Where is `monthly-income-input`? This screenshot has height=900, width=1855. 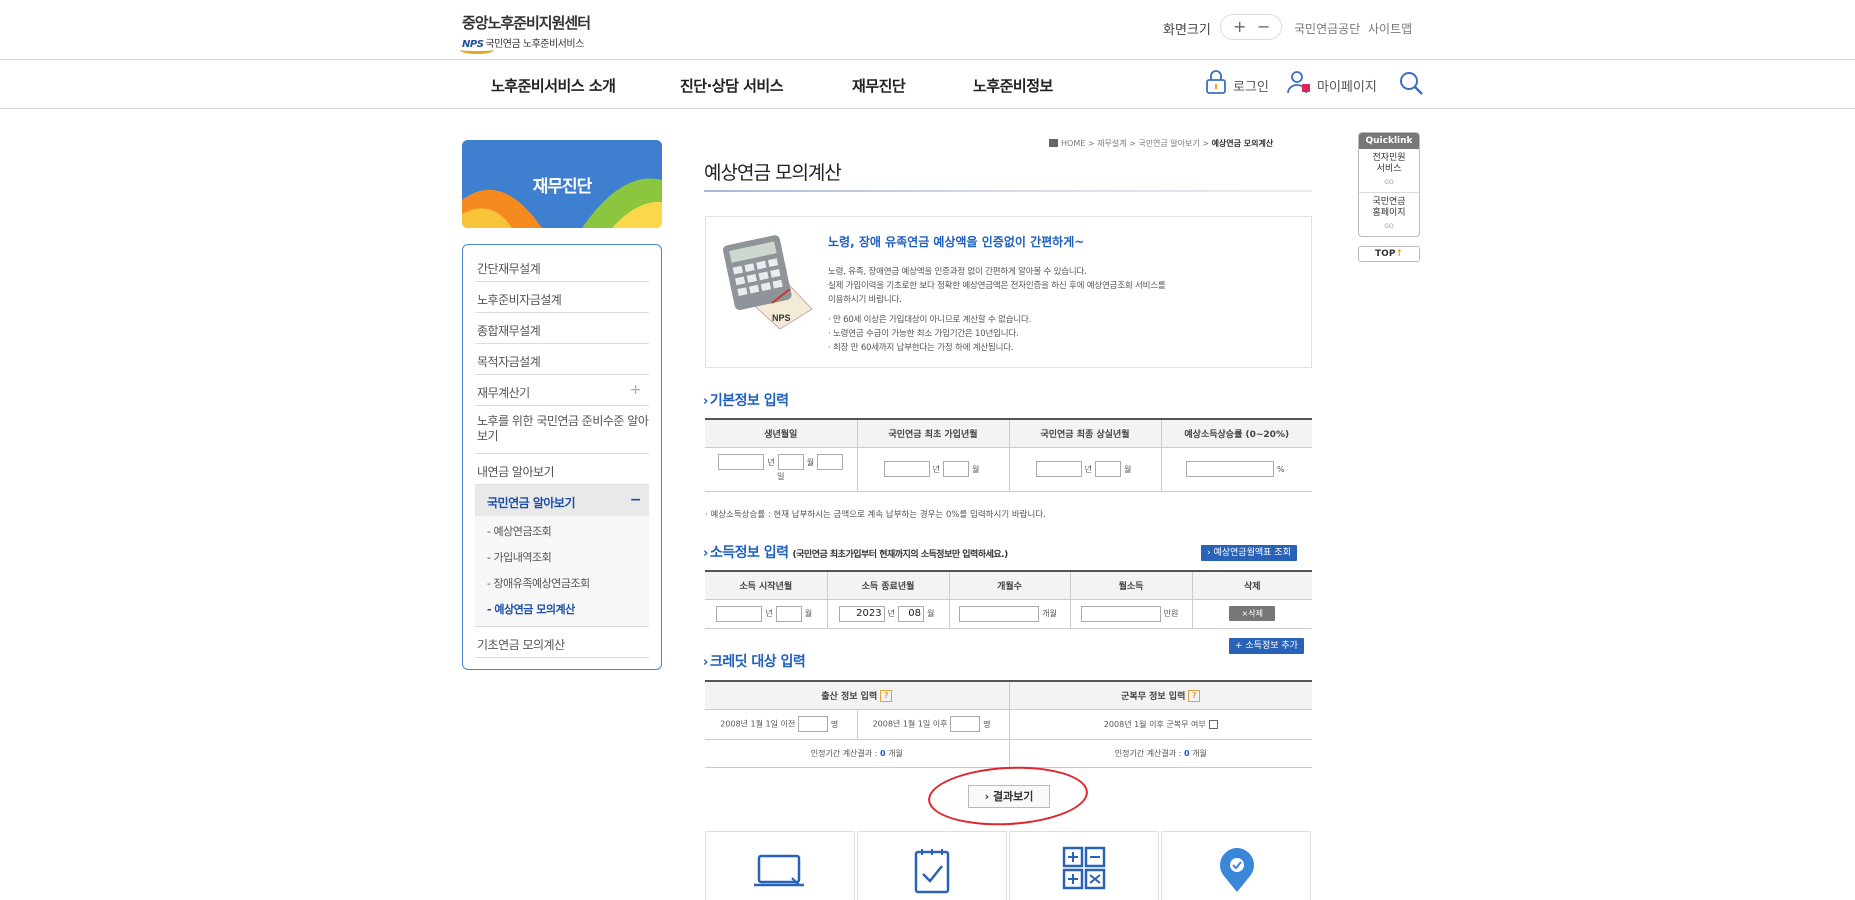 monthly-income-input is located at coordinates (1120, 613).